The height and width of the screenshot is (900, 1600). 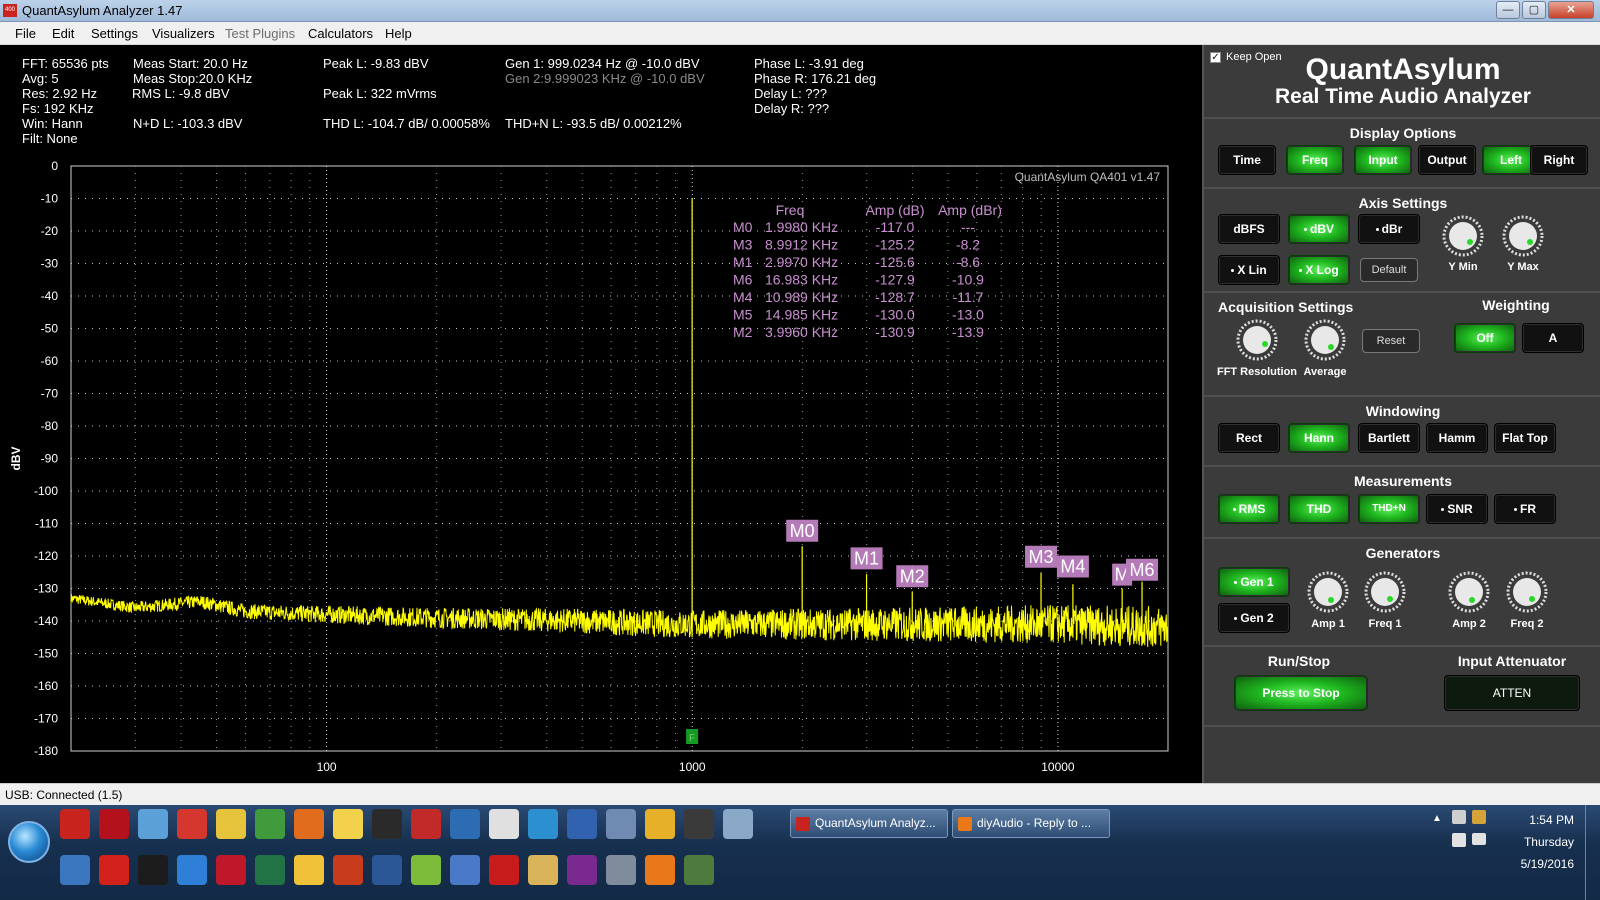 What do you see at coordinates (1249, 438) in the screenshot?
I see `rect-window-button: Rect` at bounding box center [1249, 438].